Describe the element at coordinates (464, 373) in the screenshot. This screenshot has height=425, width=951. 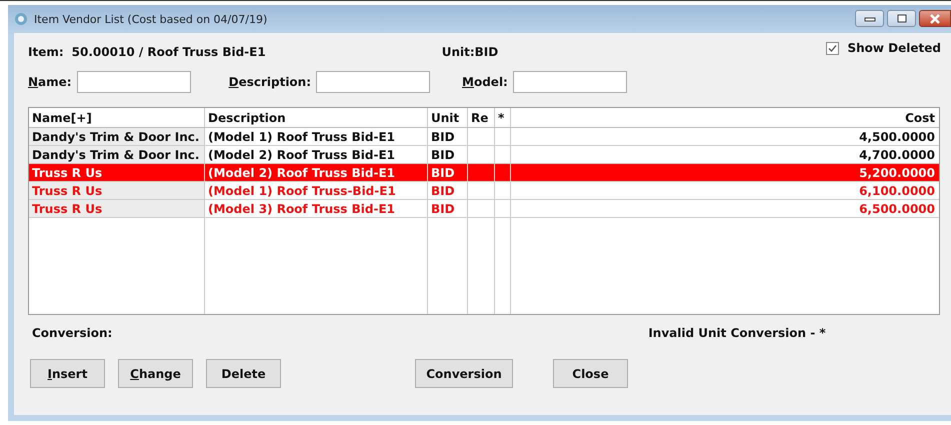
I see `action-button: Conversion` at that location.